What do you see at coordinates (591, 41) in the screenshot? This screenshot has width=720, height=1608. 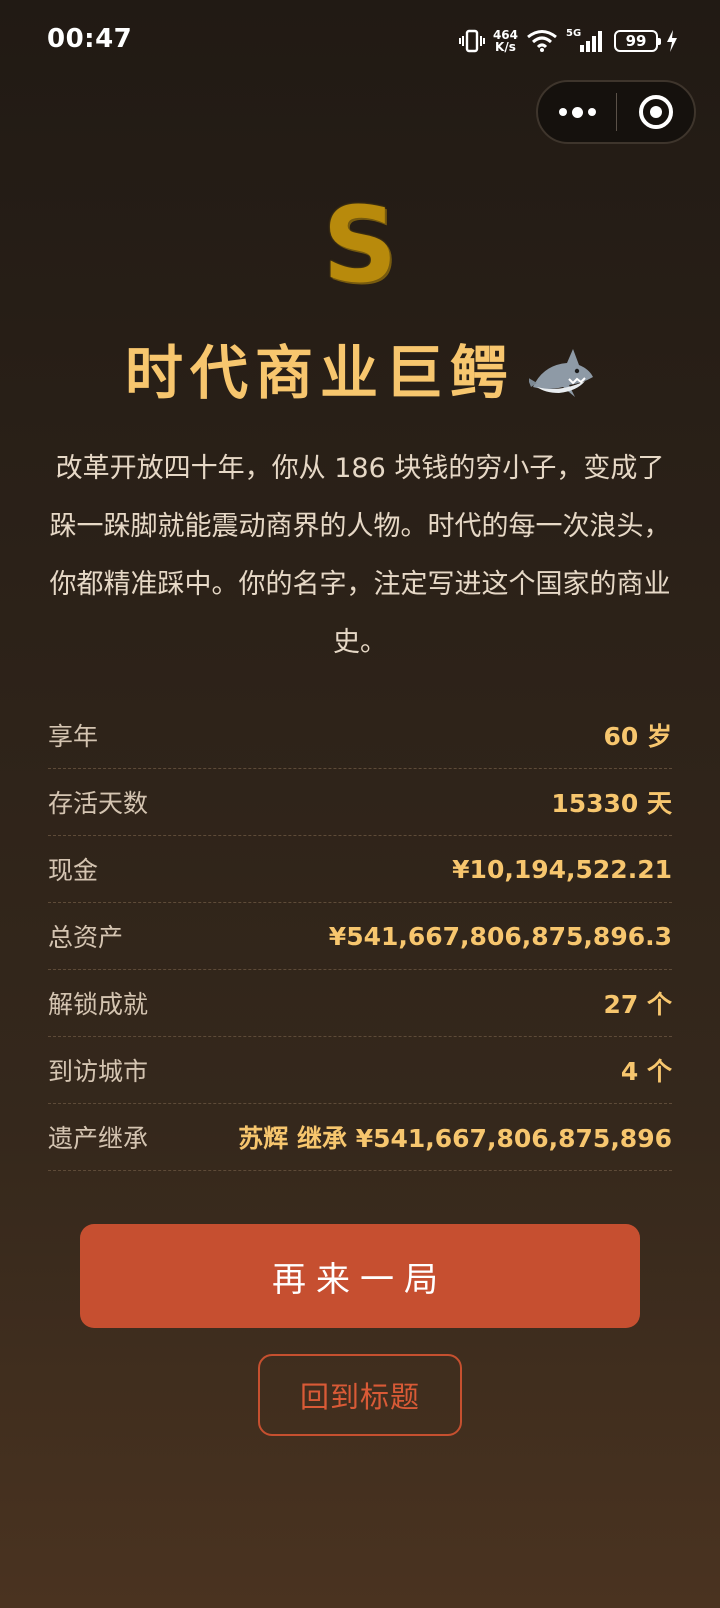 I see `signal-icon` at bounding box center [591, 41].